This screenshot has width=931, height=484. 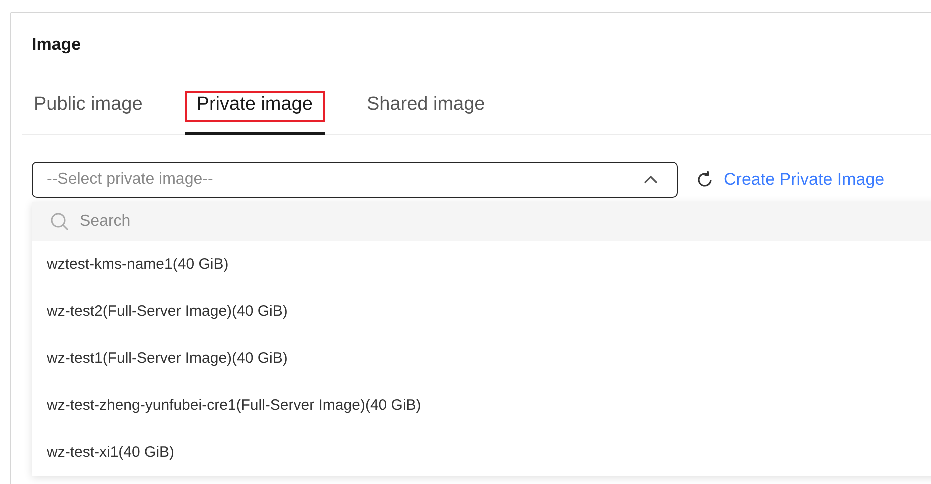 I want to click on dropdown-option: wz-test-zheng-yunfubei-cre1(Full-Server Image)(40 GiB), so click(x=481, y=405).